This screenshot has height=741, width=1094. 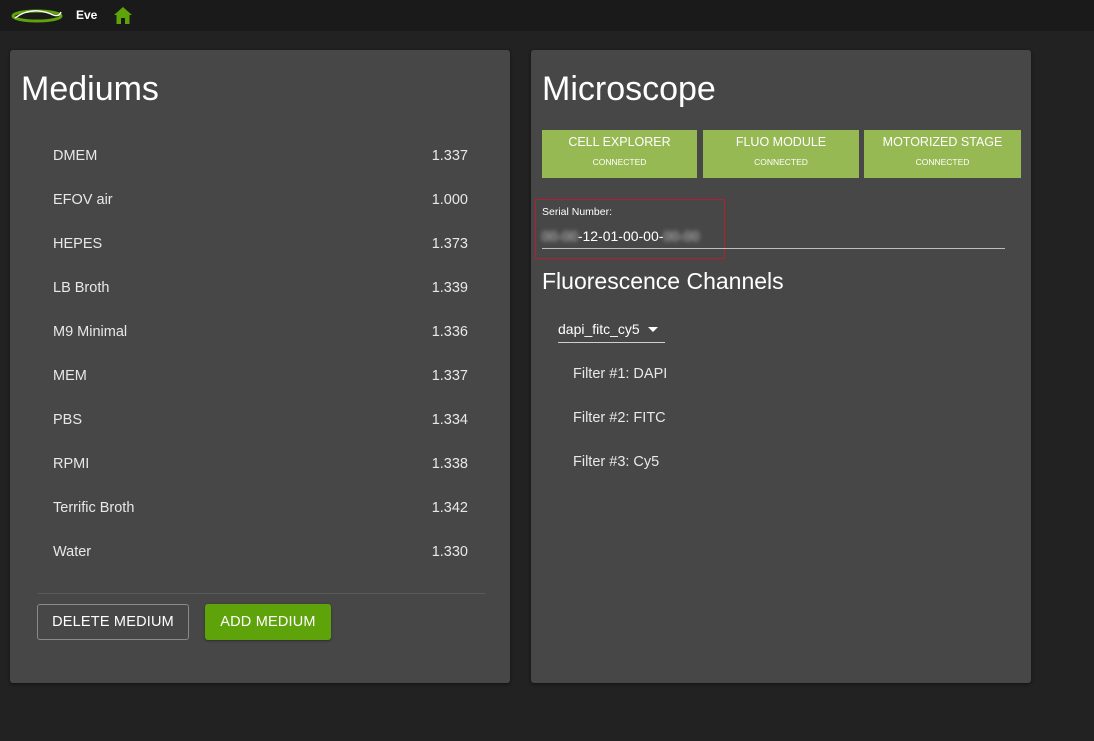 I want to click on medium-name: EFOV air, so click(x=83, y=200).